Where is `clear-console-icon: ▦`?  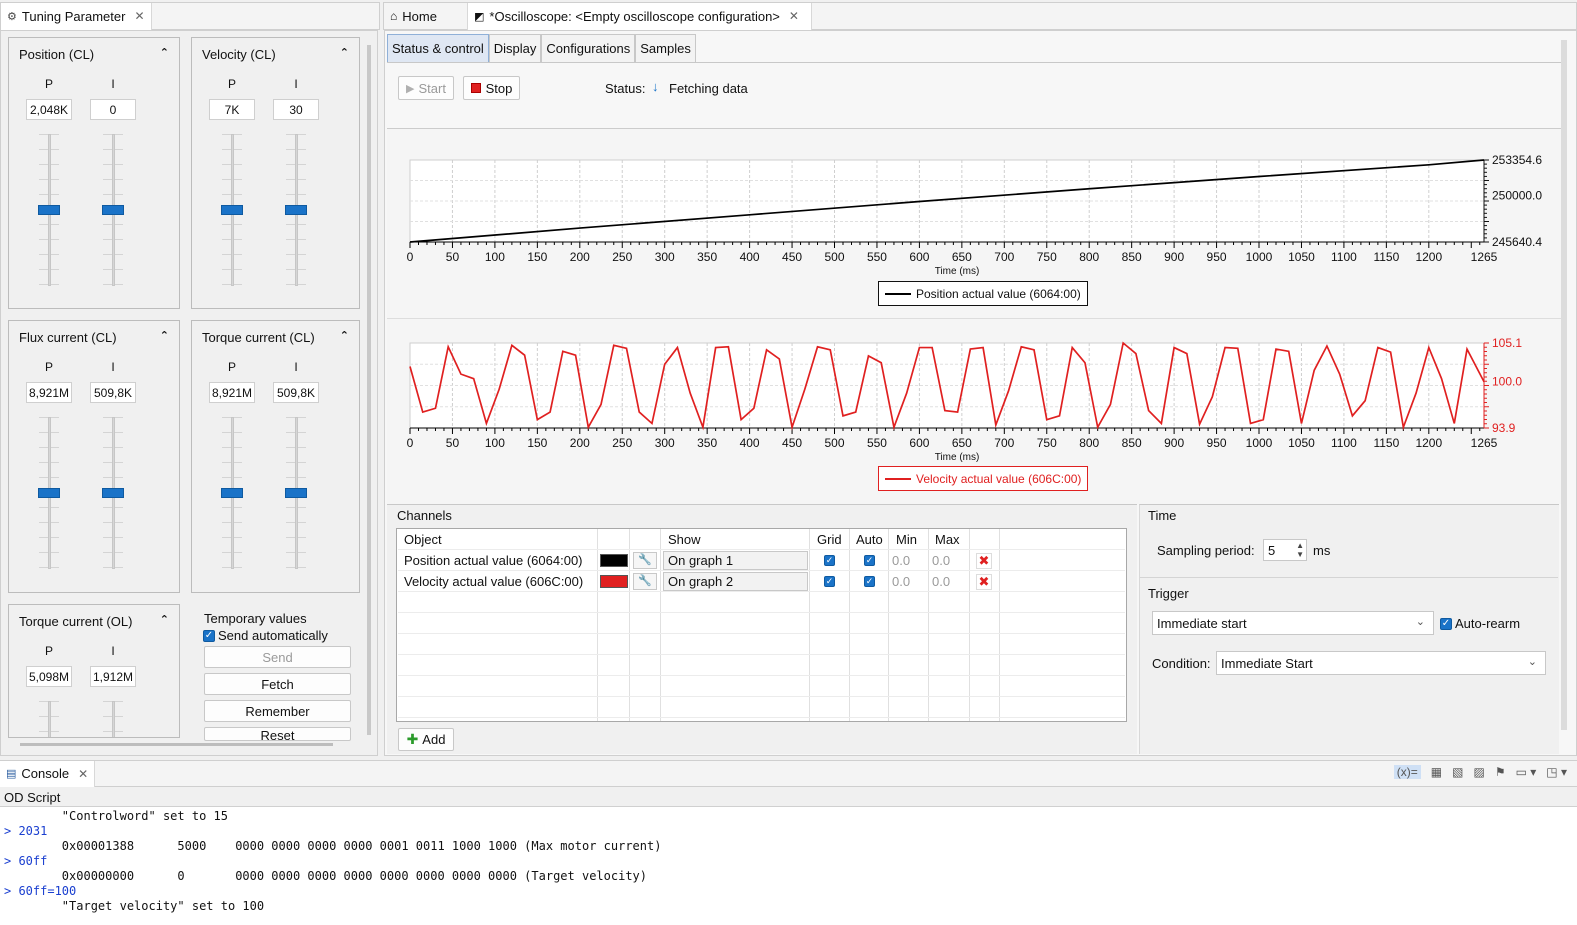
clear-console-icon: ▦ is located at coordinates (1436, 772).